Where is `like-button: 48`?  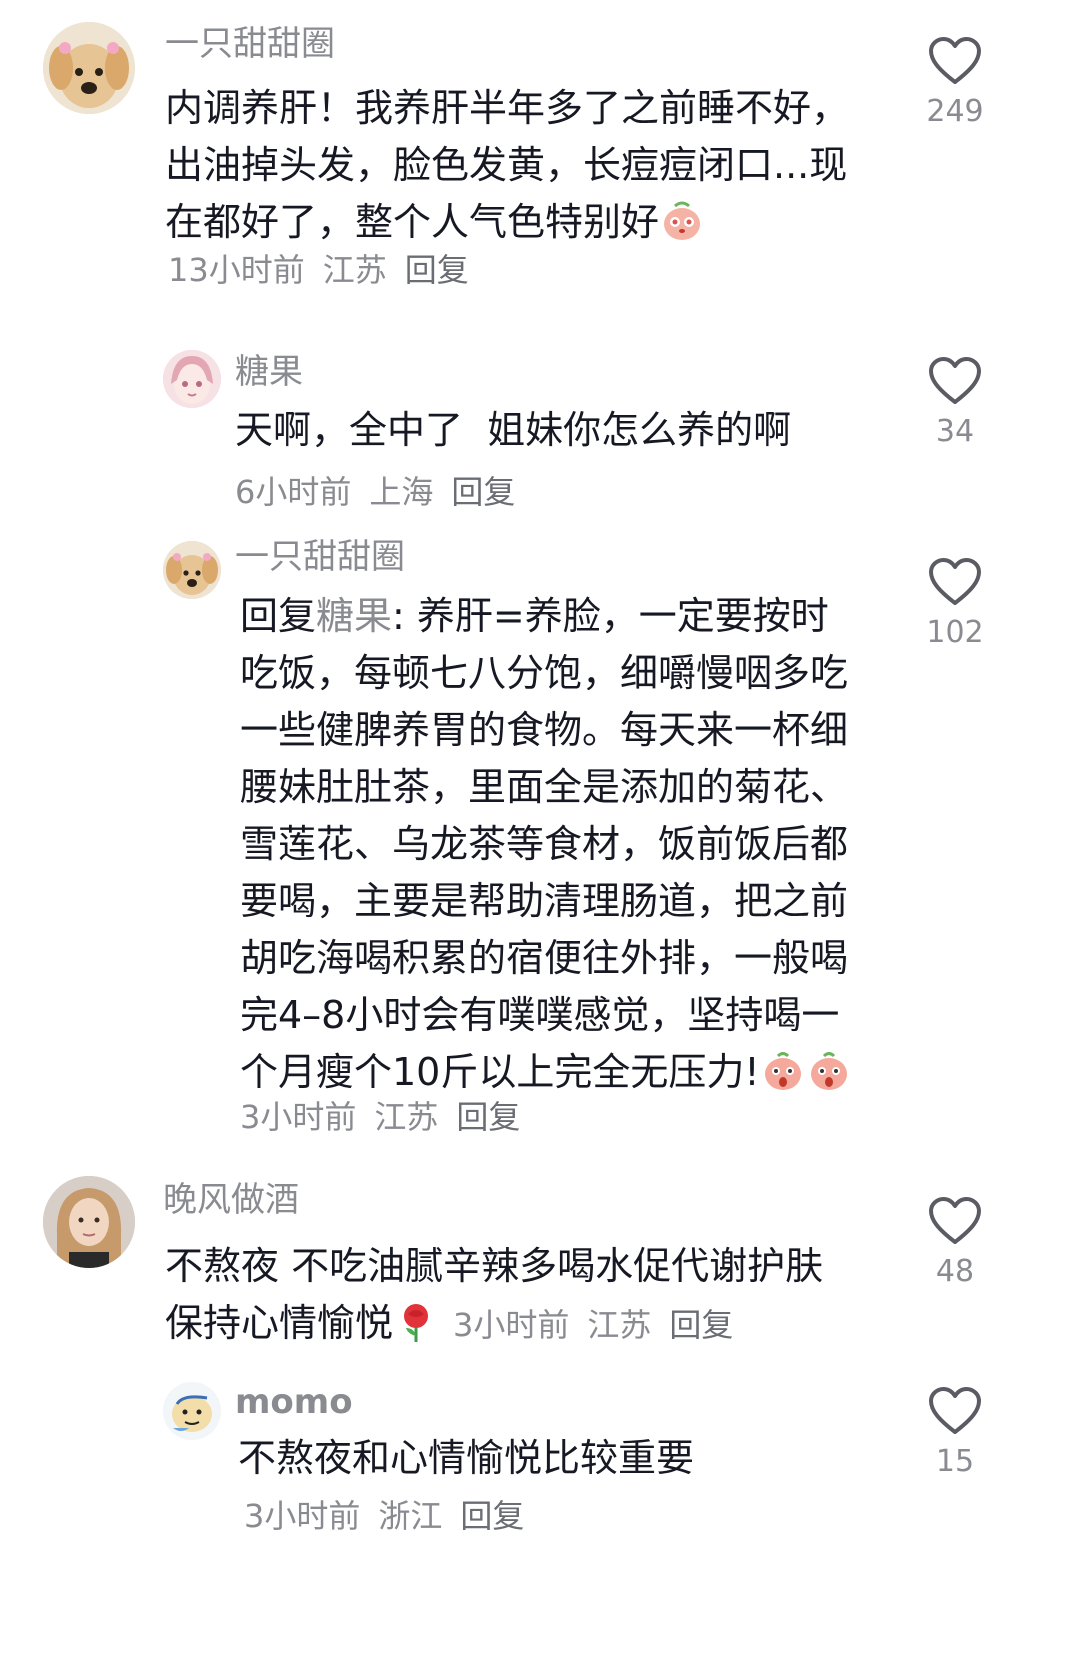 like-button: 48 is located at coordinates (955, 1243).